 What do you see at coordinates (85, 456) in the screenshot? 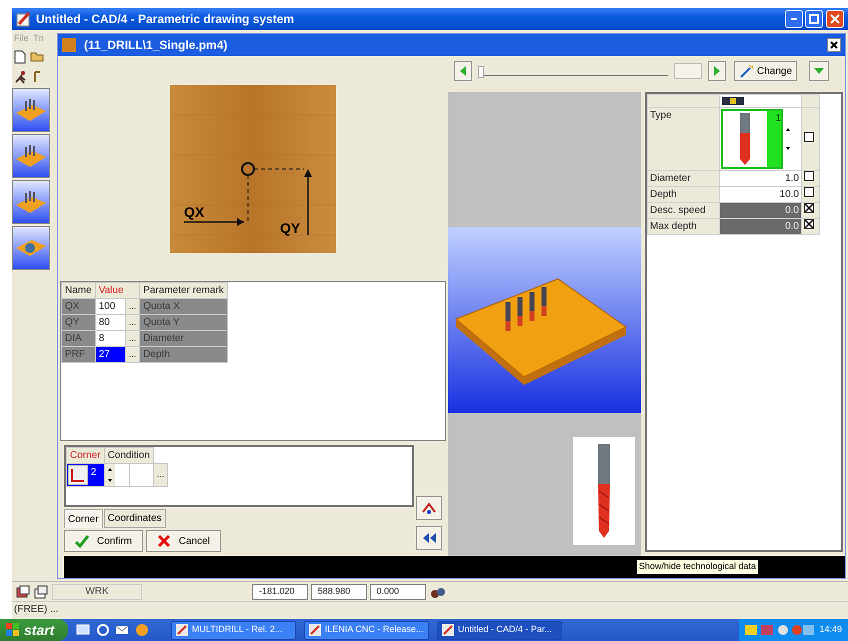
I see `column-header: Corner` at bounding box center [85, 456].